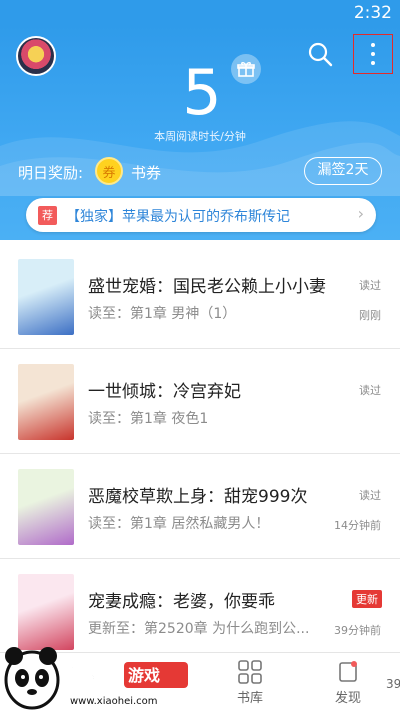  Describe the element at coordinates (360, 213) in the screenshot. I see `chevron-right-icon: ›` at that location.